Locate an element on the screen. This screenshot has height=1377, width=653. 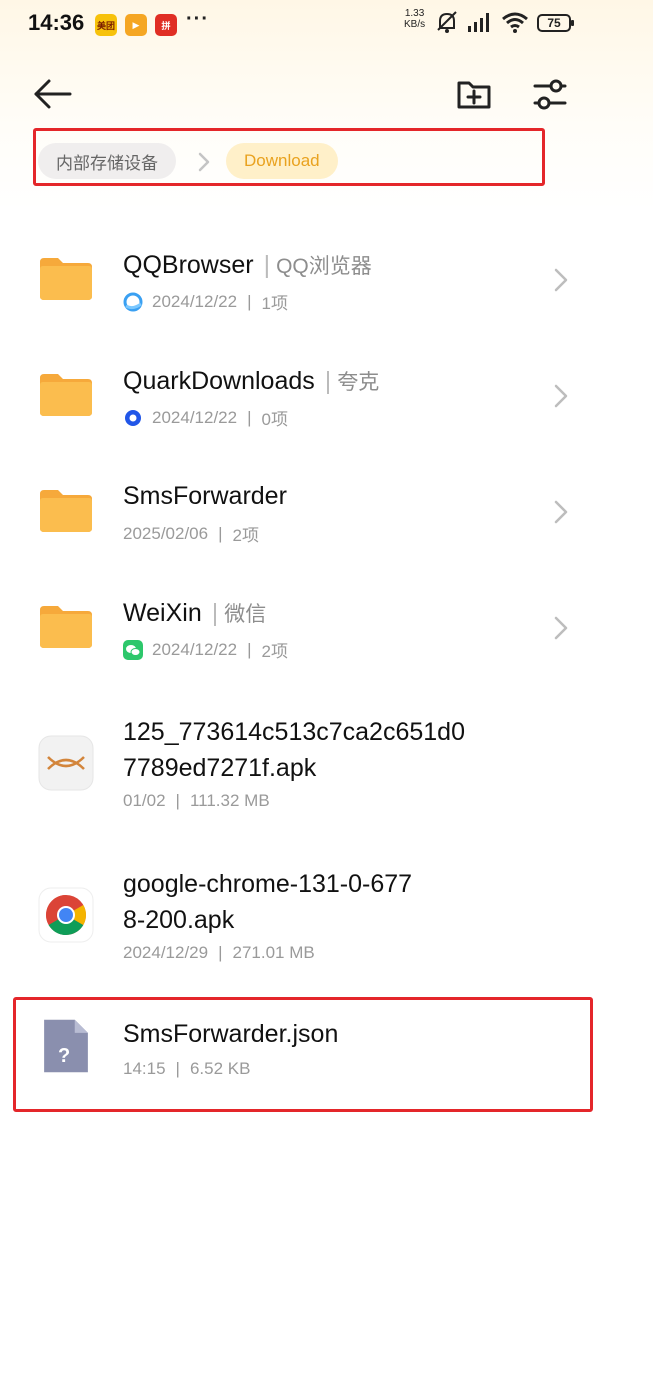
file-row-quarkdownloads: QuarkDownloads | 夸克 2024/12/22 | 0项 is located at coordinates (326, 396).